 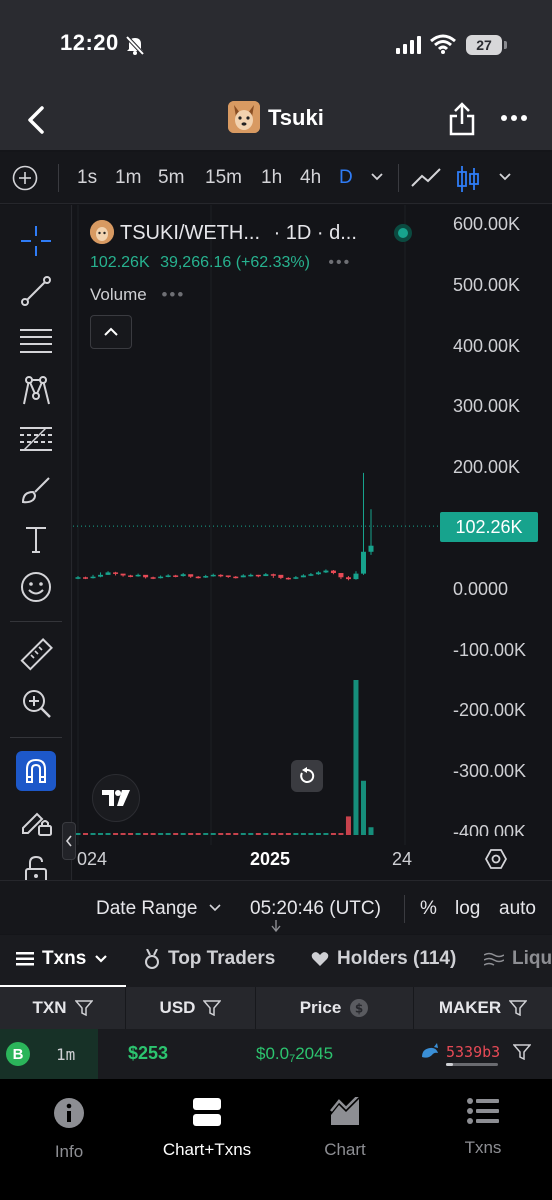 I want to click on text-tool, so click(x=36, y=539).